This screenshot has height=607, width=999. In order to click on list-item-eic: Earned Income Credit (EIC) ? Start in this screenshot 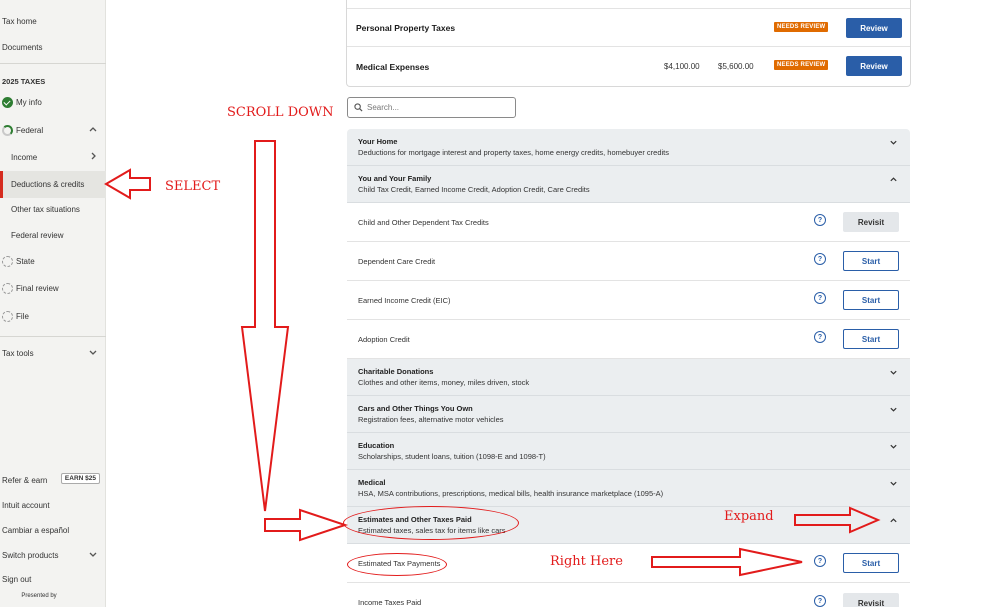, I will do `click(628, 300)`.